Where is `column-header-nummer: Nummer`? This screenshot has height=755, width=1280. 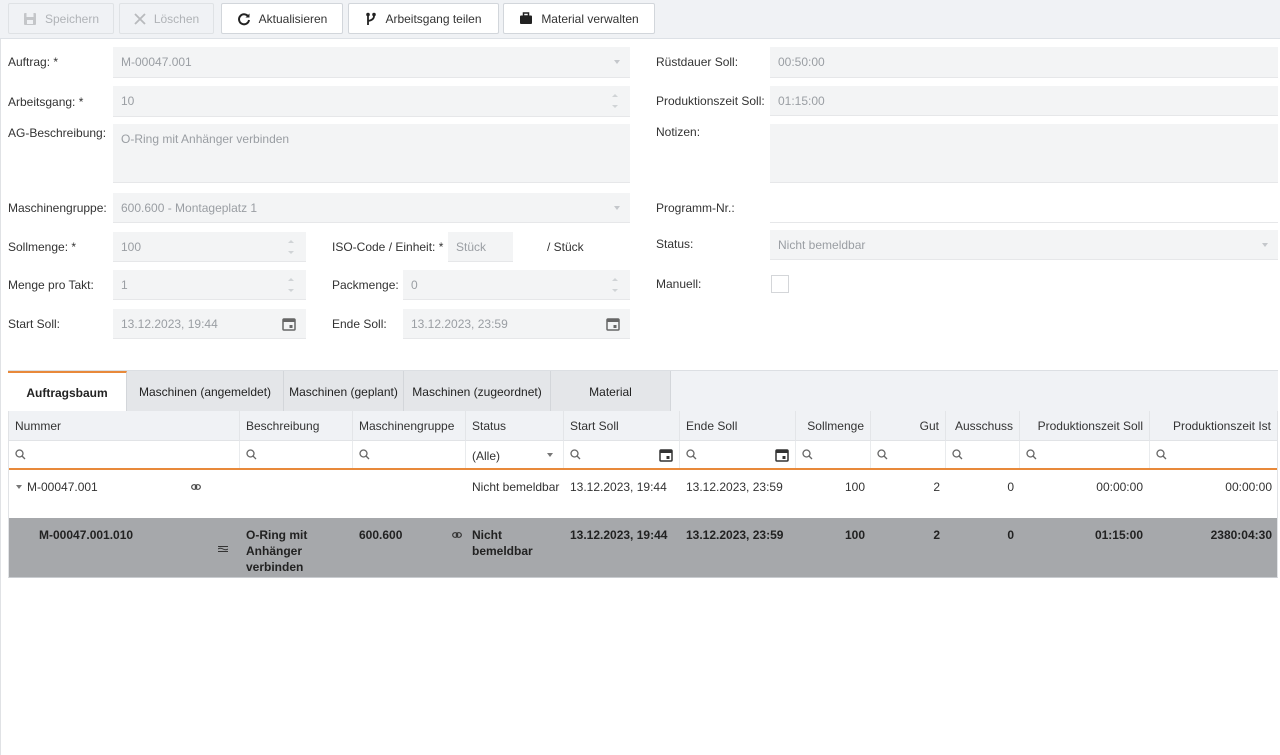
column-header-nummer: Nummer is located at coordinates (124, 426).